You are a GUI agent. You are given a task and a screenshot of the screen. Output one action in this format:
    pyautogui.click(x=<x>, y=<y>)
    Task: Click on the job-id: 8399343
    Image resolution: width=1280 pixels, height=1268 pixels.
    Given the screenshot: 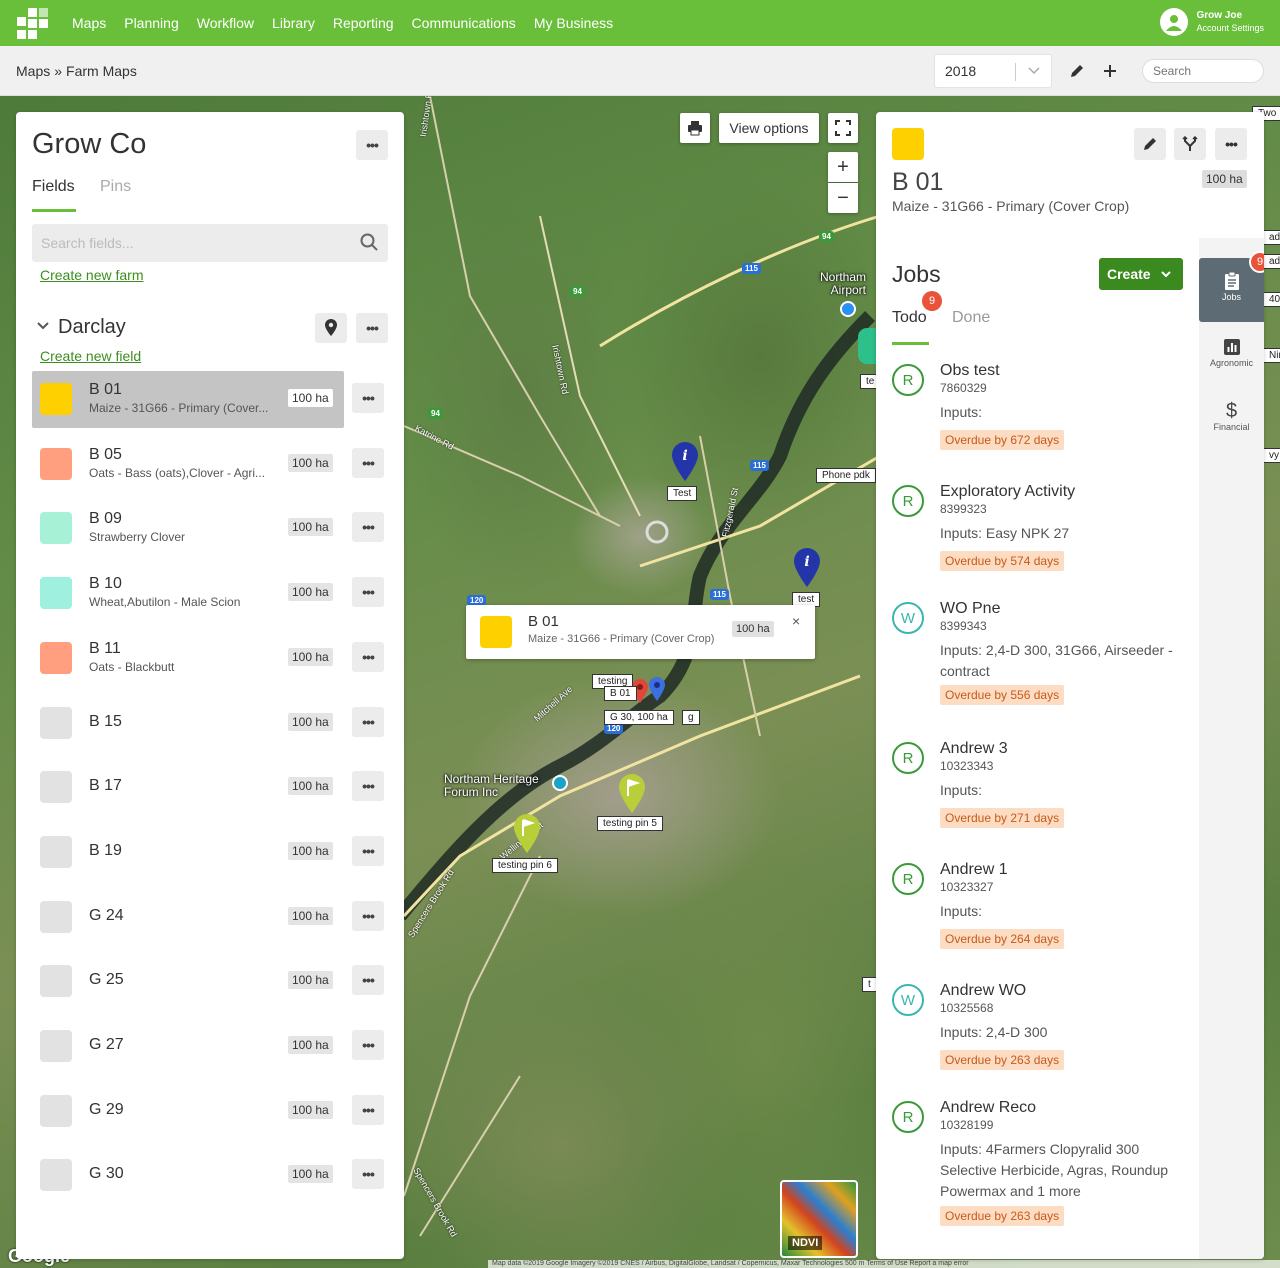 What is the action you would take?
    pyautogui.click(x=963, y=626)
    